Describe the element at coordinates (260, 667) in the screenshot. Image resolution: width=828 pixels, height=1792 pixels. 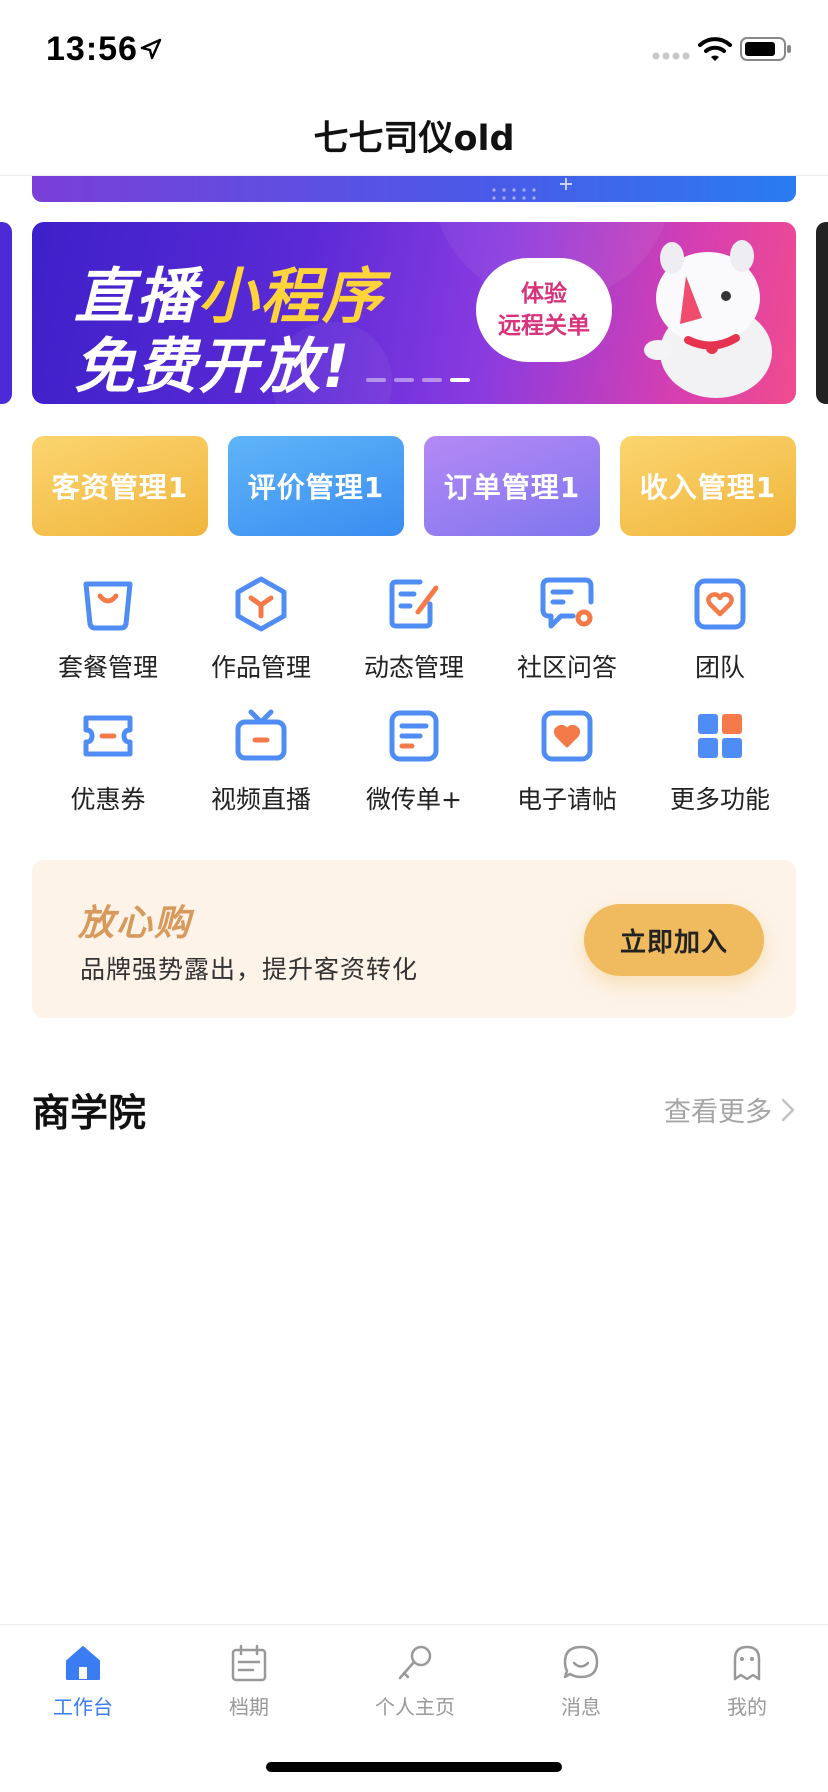
I see `feature-label: 作品管理` at that location.